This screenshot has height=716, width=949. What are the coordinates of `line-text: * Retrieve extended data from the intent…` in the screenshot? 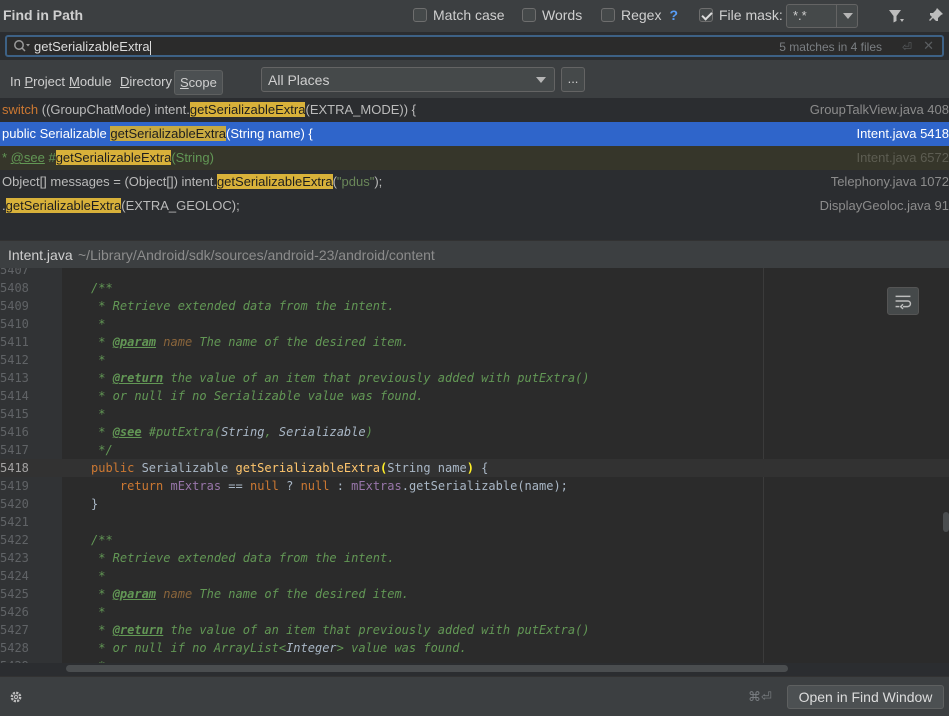 It's located at (242, 558).